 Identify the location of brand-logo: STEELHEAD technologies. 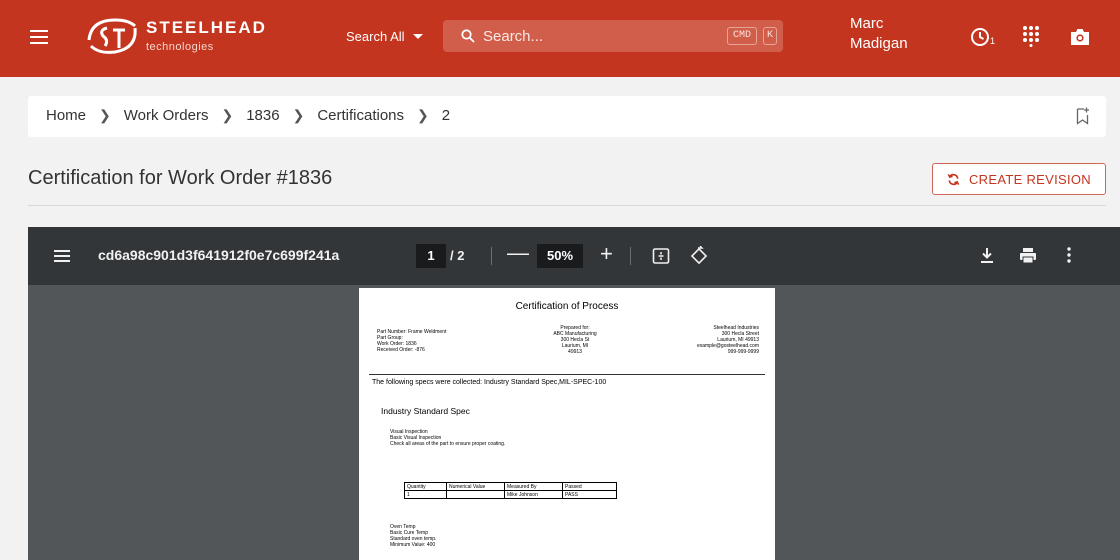
(180, 36).